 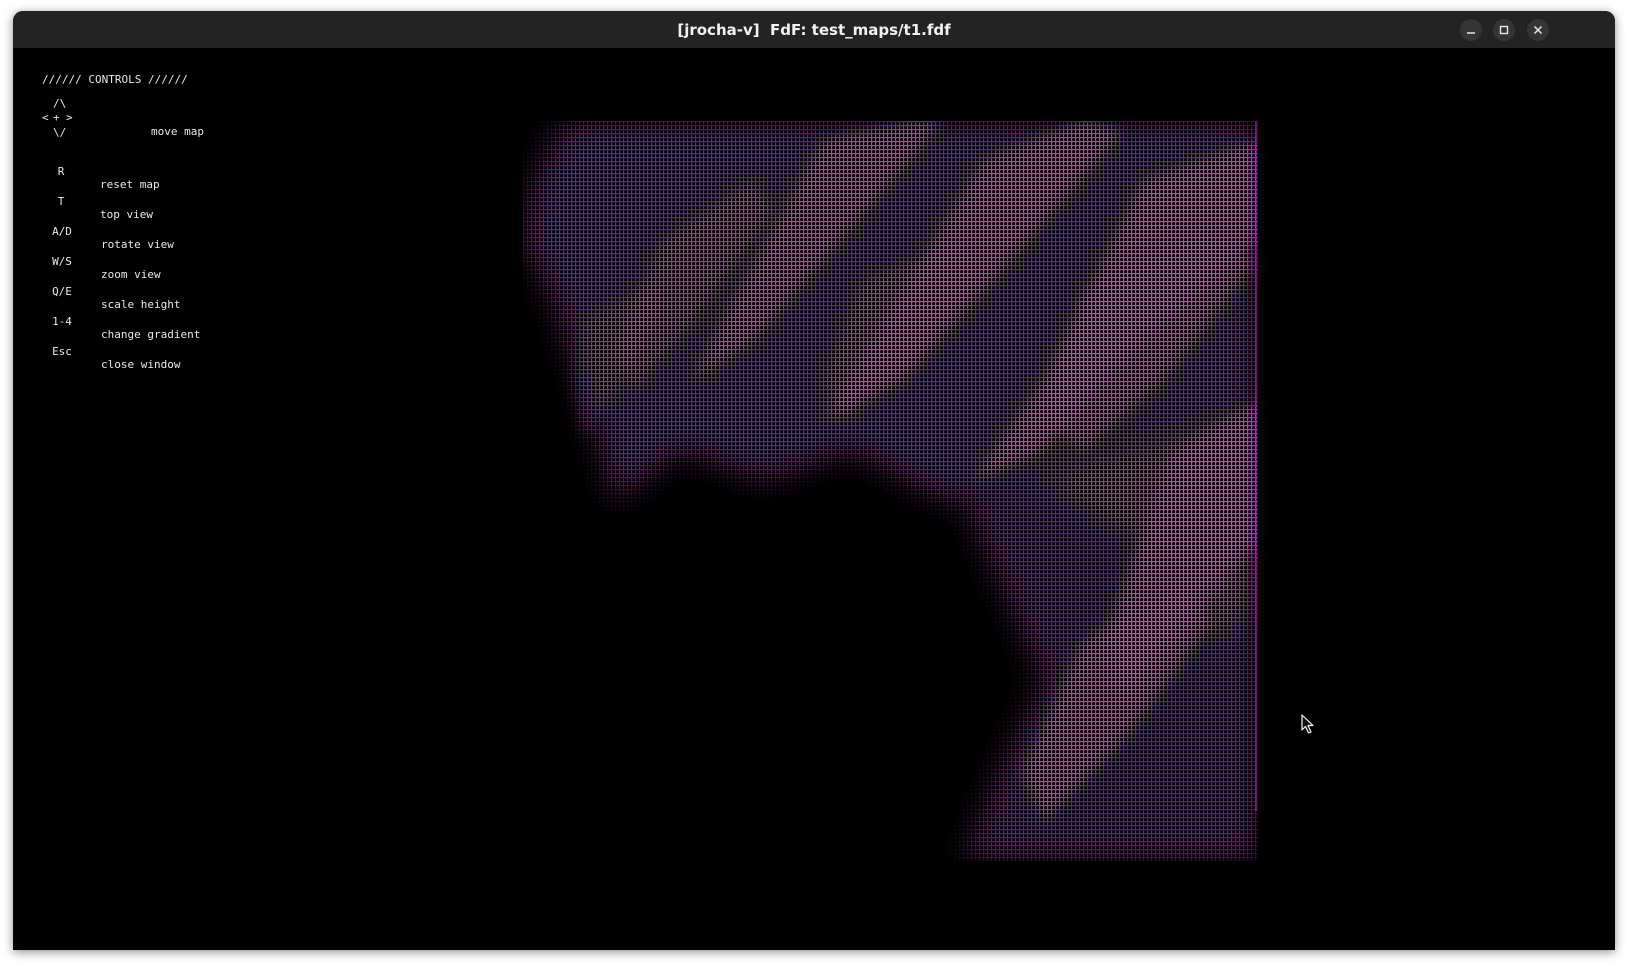 I want to click on control-key: 1-4, so click(x=62, y=321).